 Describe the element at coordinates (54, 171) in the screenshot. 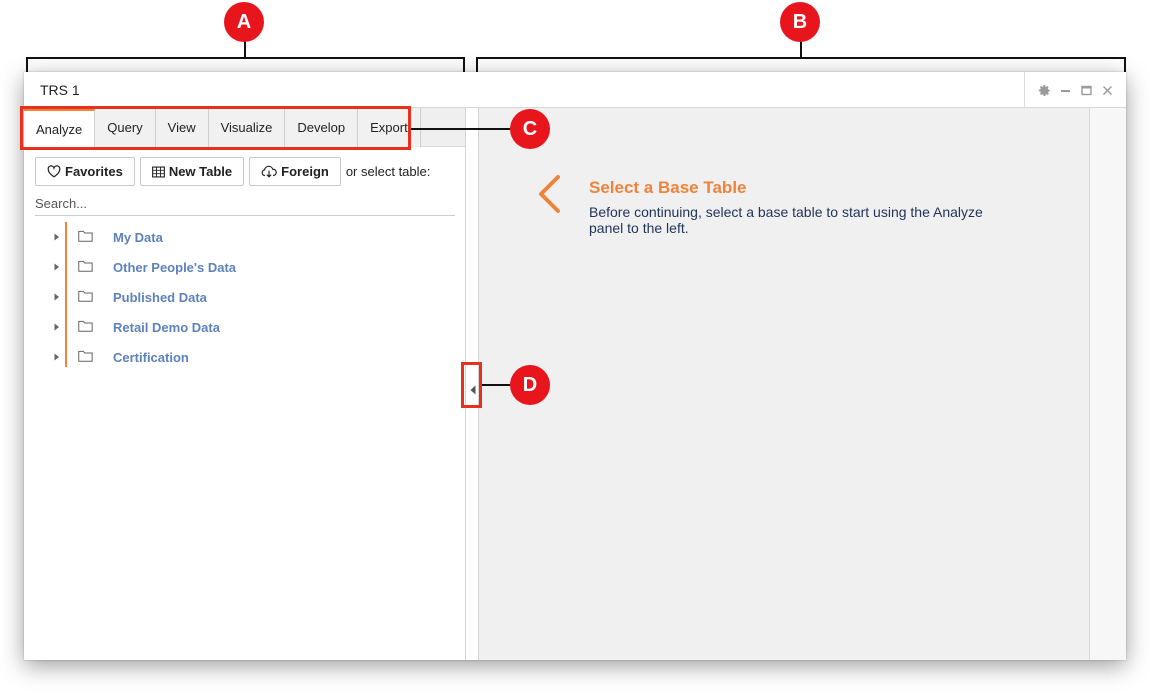

I see `heart-icon` at that location.